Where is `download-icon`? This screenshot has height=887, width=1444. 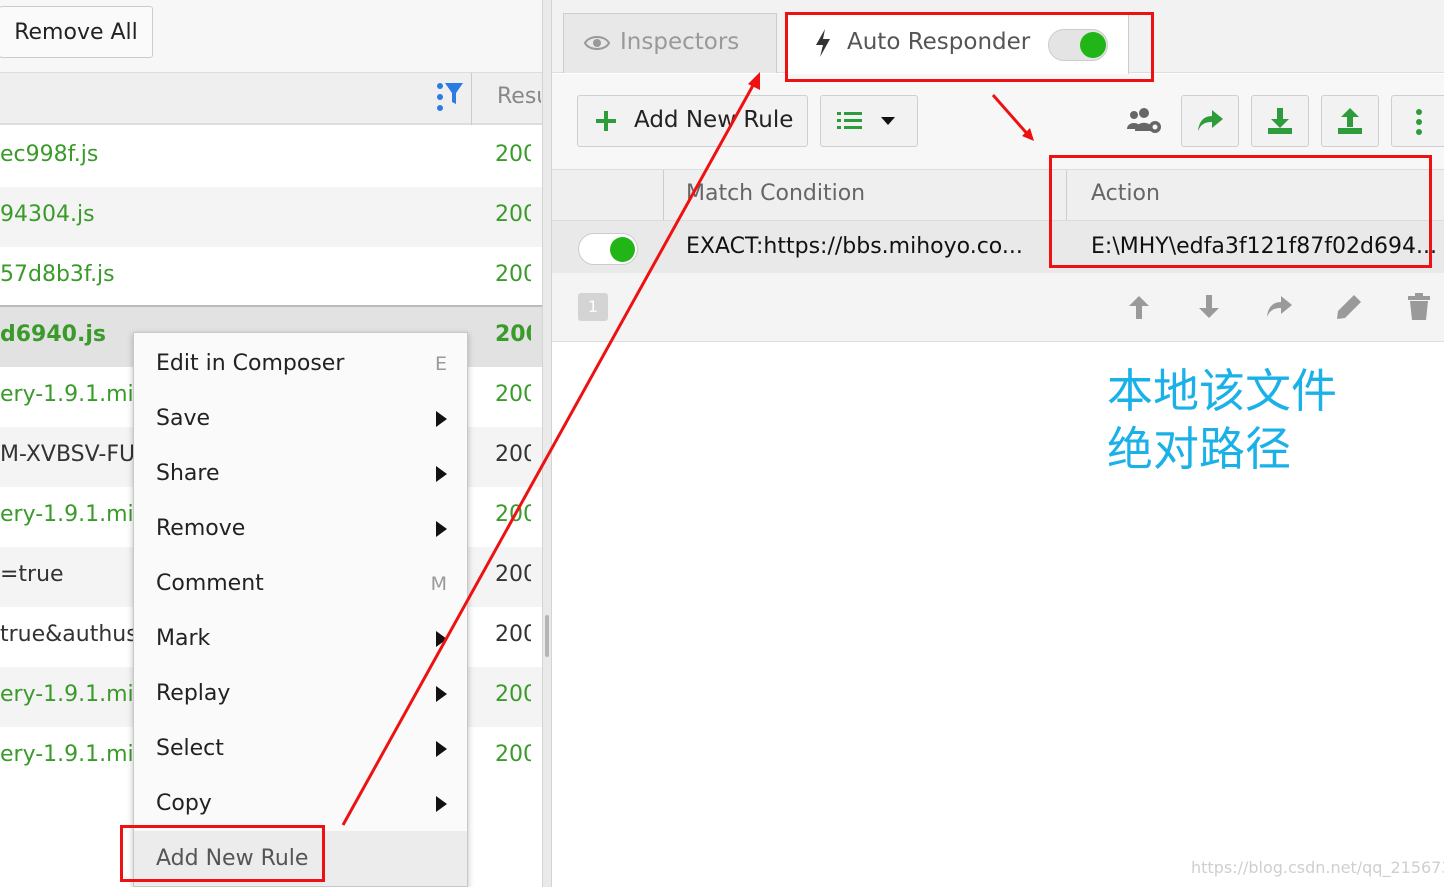
download-icon is located at coordinates (1280, 121).